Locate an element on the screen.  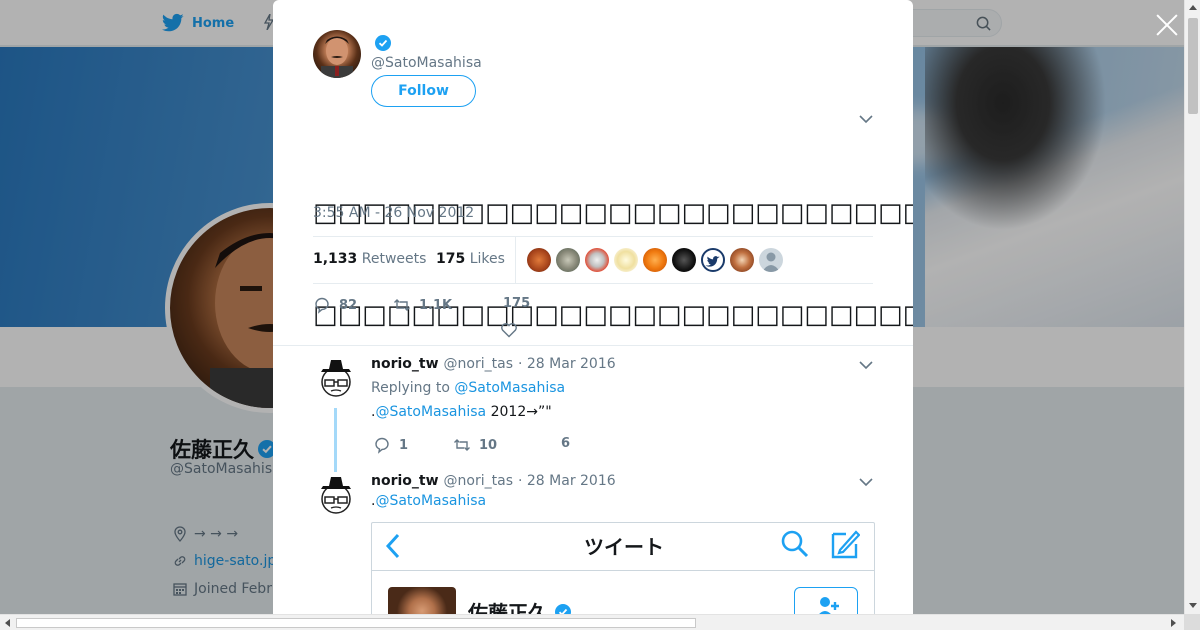
compose-icon is located at coordinates (845, 544).